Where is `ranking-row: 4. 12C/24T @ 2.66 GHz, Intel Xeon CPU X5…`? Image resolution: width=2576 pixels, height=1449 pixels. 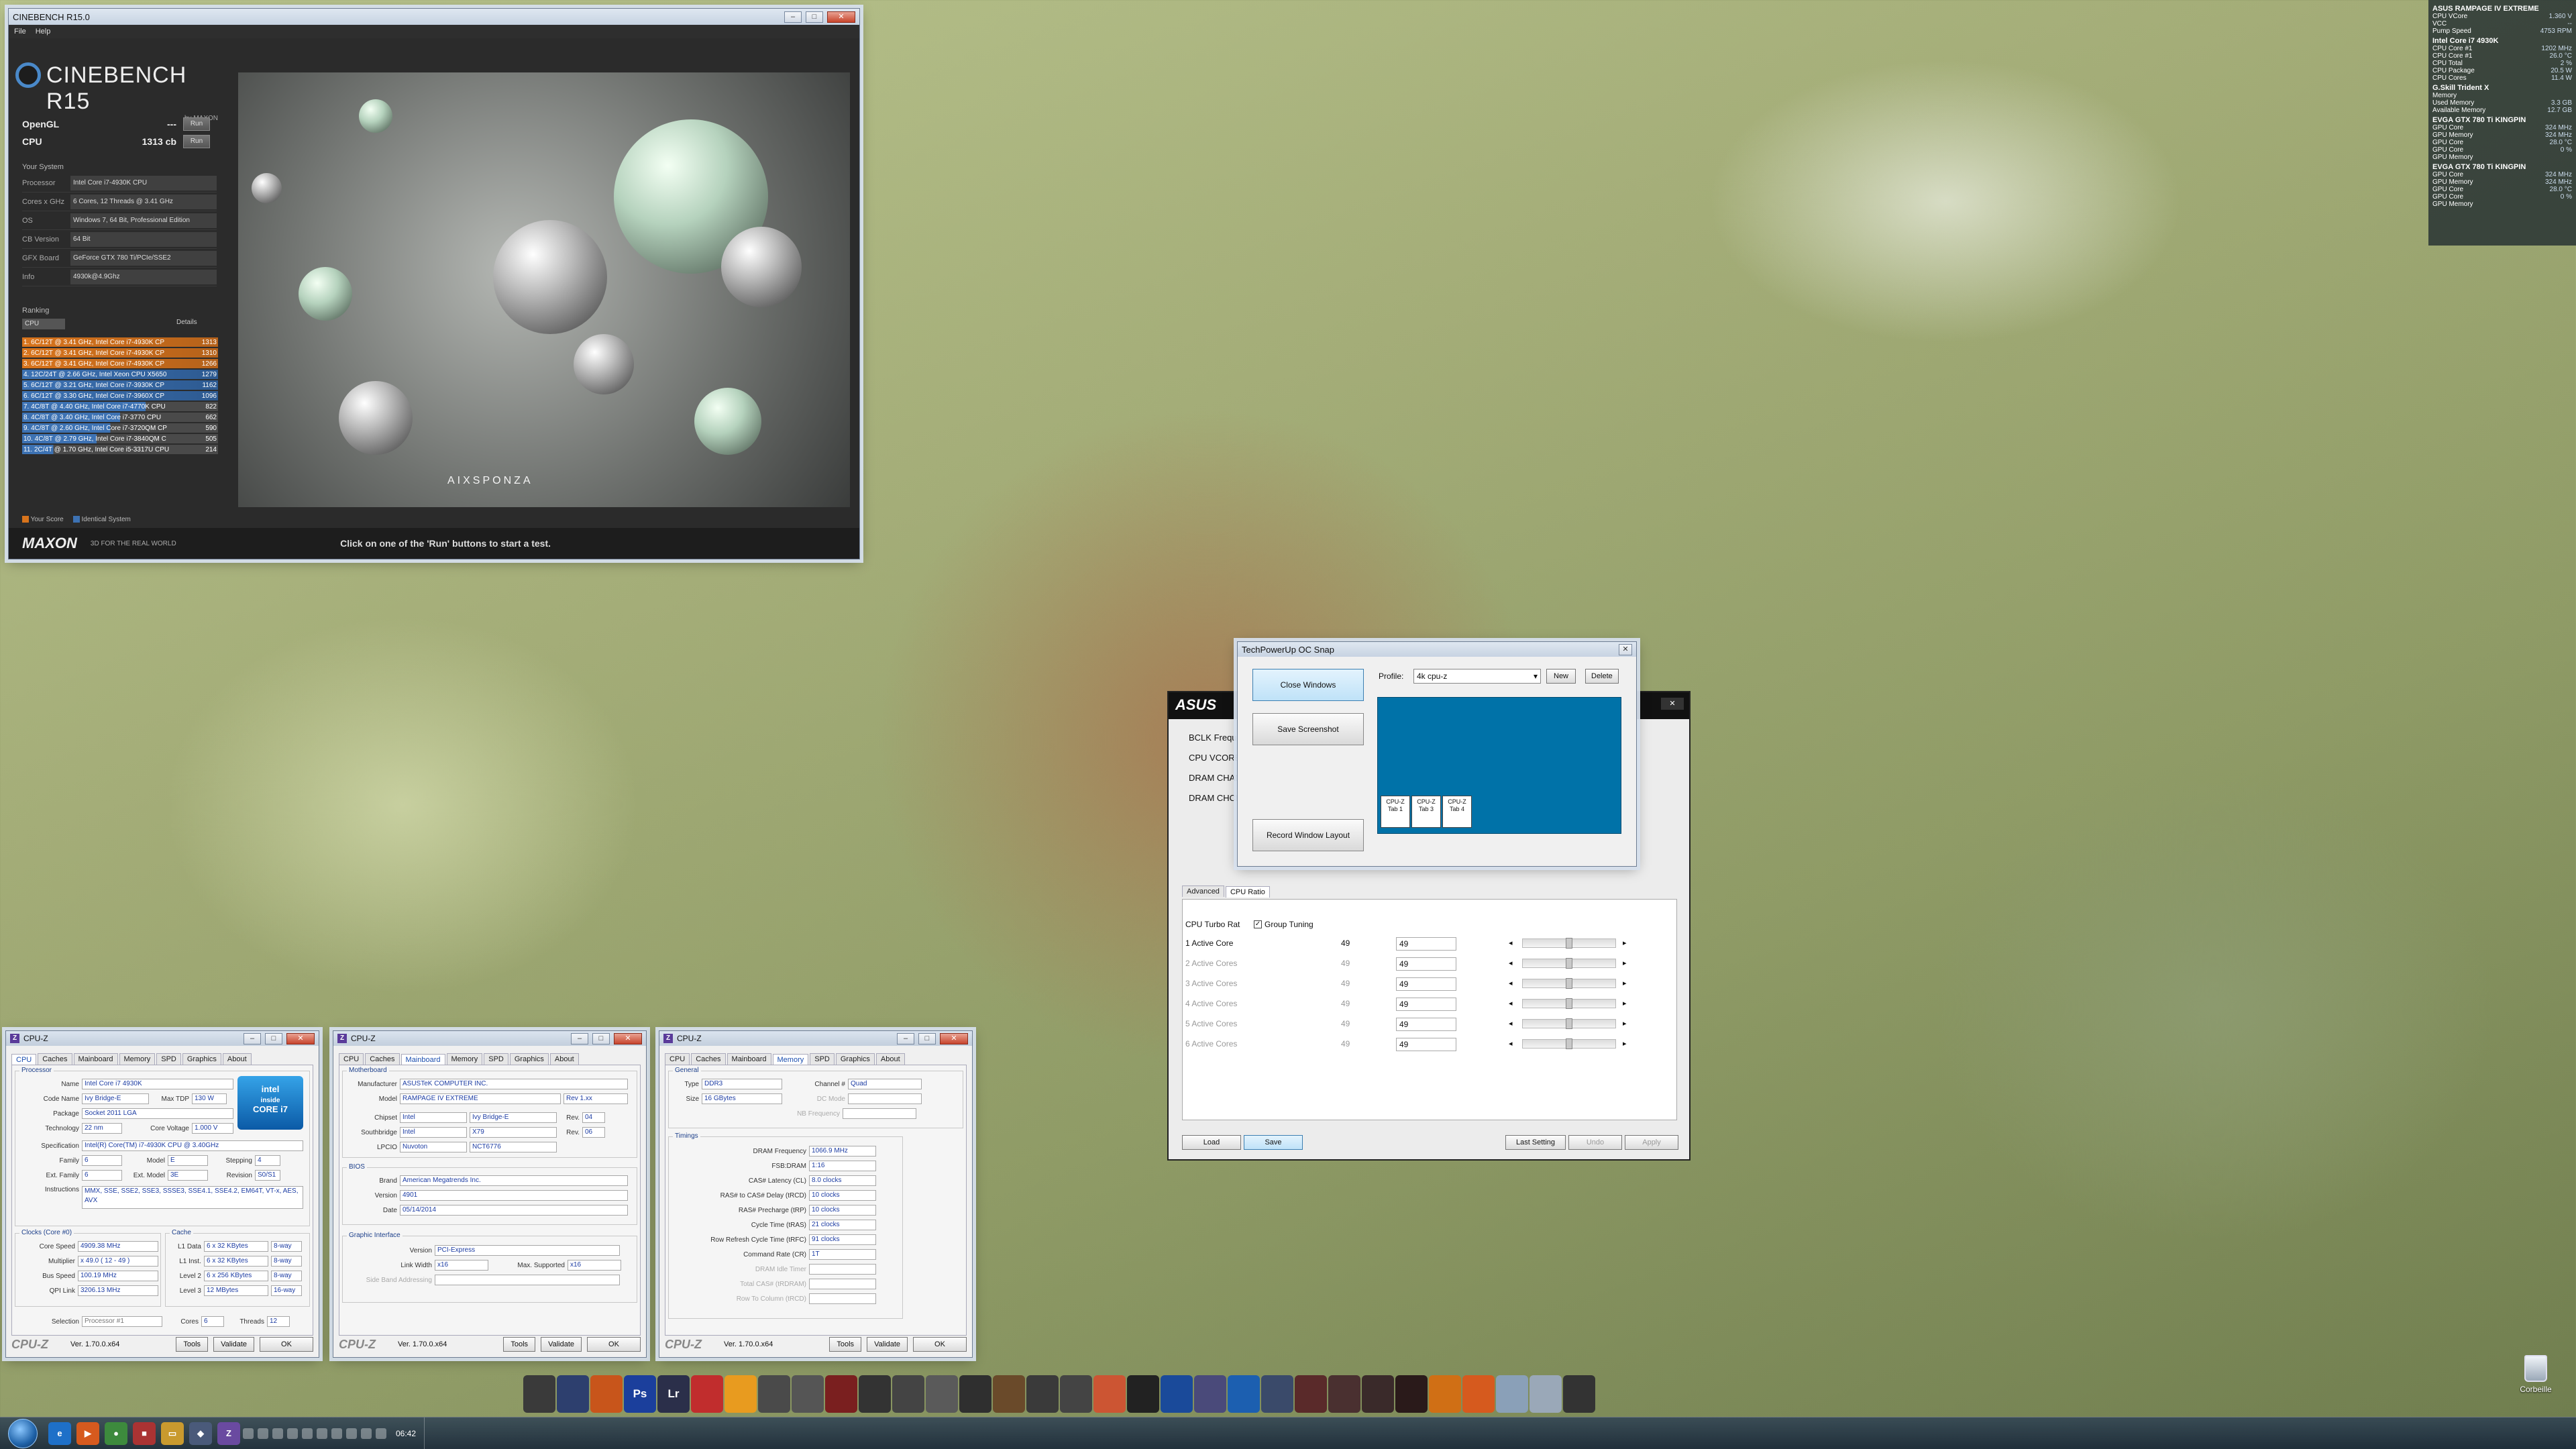 ranking-row: 4. 12C/24T @ 2.66 GHz, Intel Xeon CPU X5… is located at coordinates (120, 374).